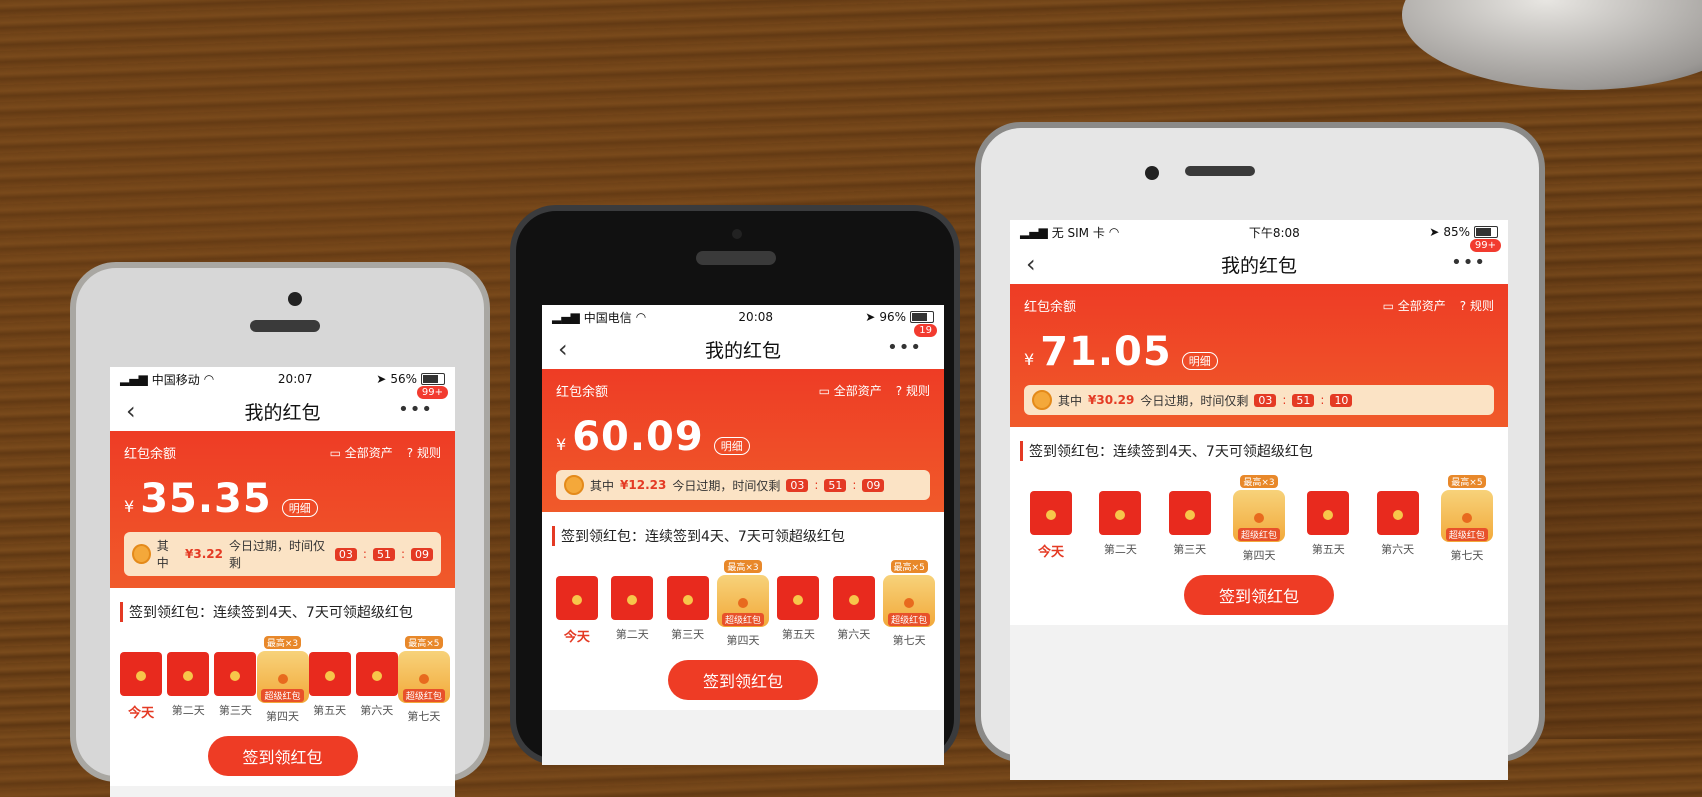  What do you see at coordinates (643, 485) in the screenshot?
I see `expire-amount: ¥12.23` at bounding box center [643, 485].